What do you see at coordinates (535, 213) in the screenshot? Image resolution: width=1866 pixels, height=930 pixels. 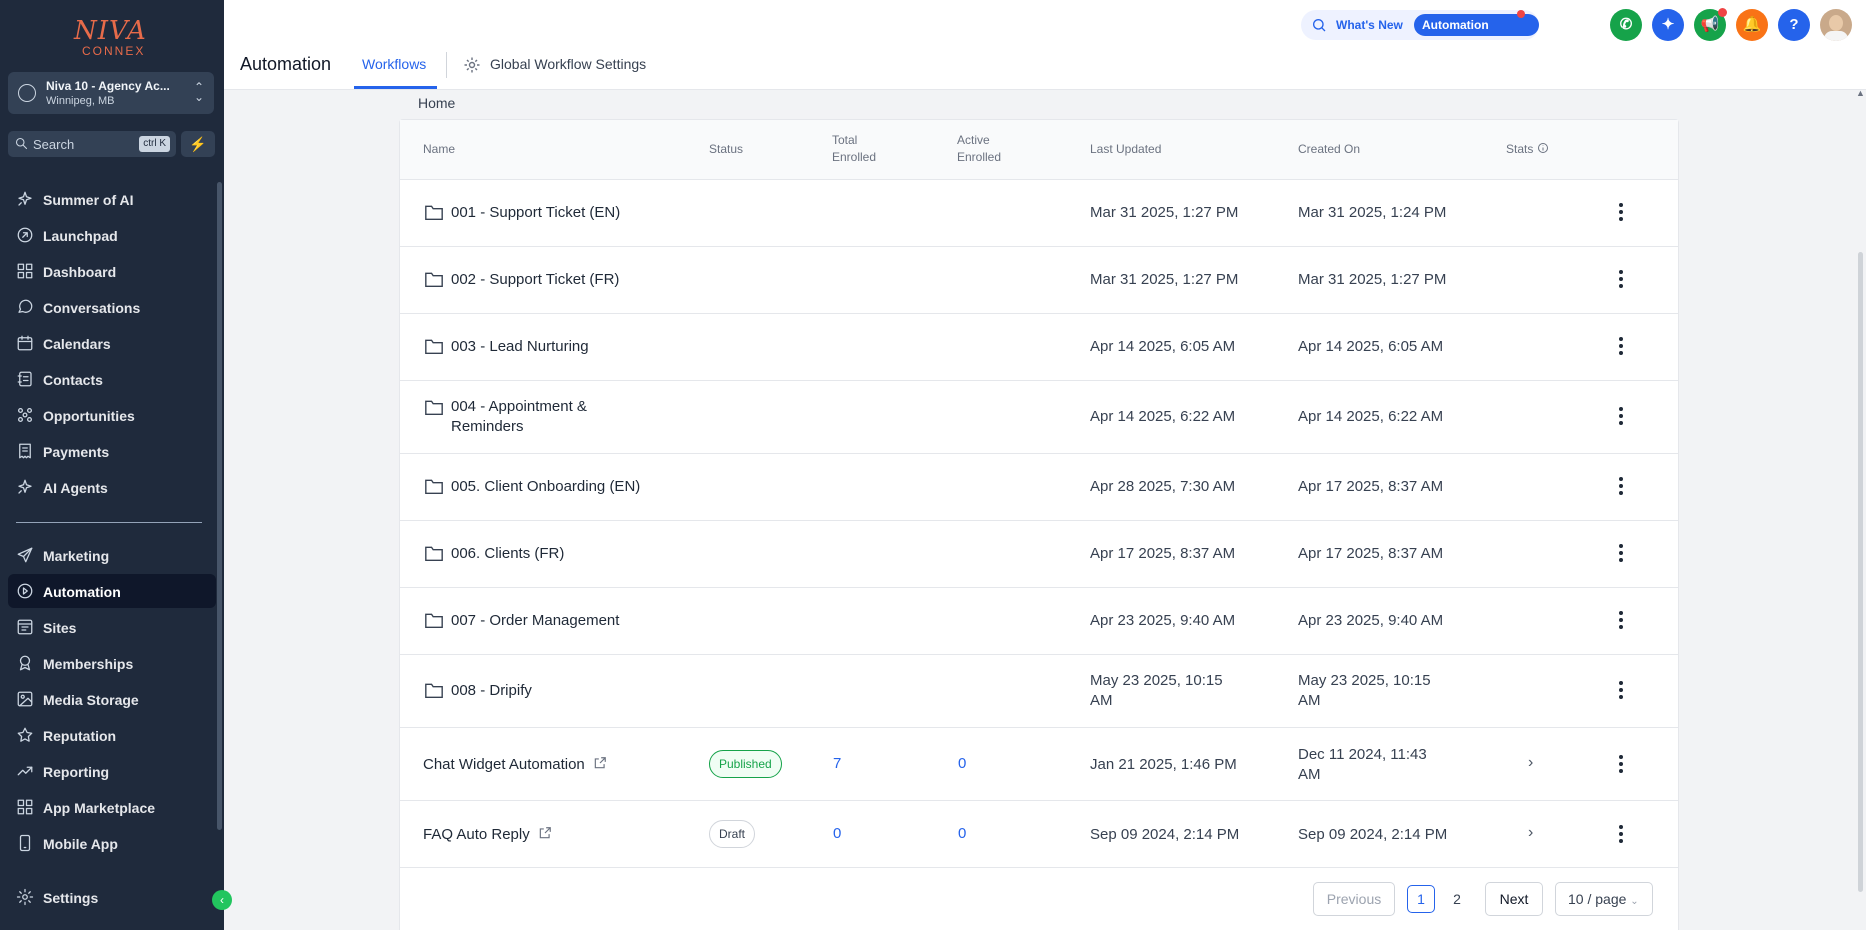 I see `row-name: 001 - Support Ticket (EN)` at bounding box center [535, 213].